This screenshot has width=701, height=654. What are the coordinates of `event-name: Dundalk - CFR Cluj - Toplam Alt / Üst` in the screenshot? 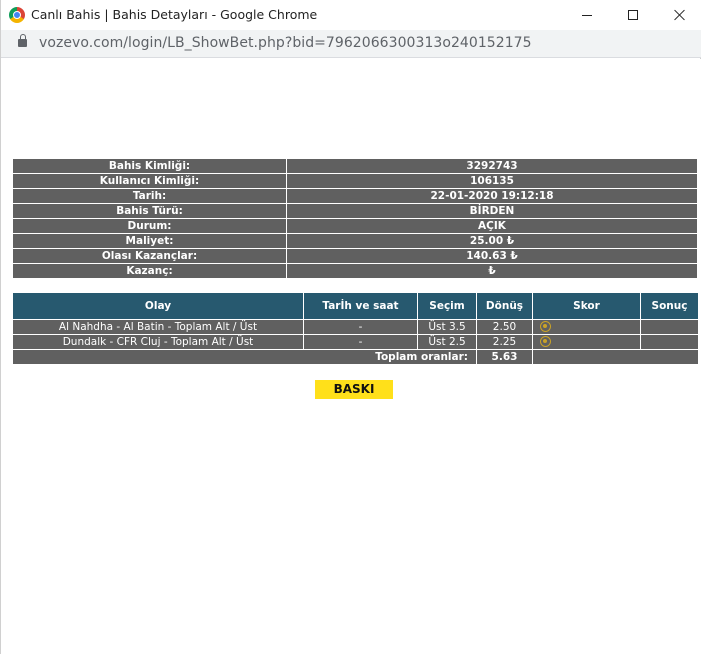 It's located at (158, 342).